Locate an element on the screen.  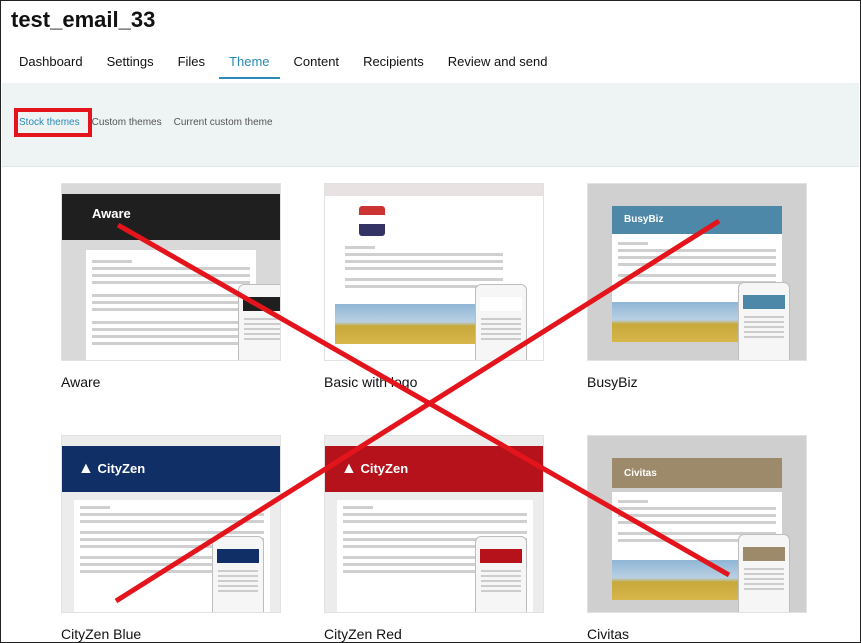
tab-review-and-send: Review and send is located at coordinates (500, 66).